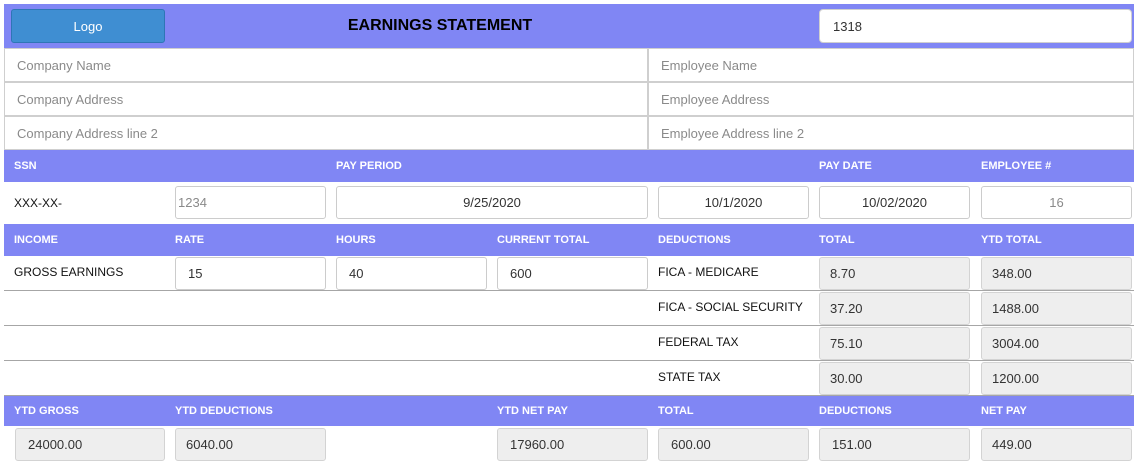 This screenshot has height=465, width=1138. I want to click on summary-total-value: 600.00, so click(733, 444).